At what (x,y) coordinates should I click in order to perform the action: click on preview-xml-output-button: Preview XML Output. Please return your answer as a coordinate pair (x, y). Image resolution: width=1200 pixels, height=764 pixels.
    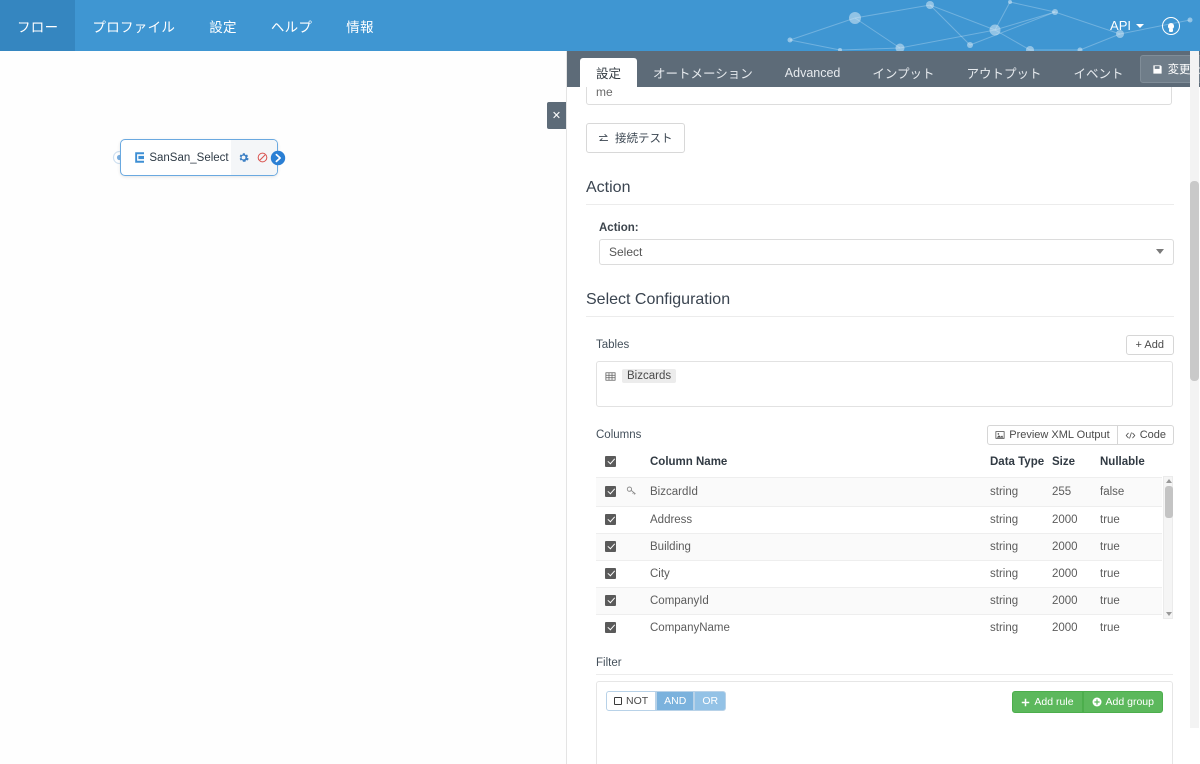
    Looking at the image, I should click on (1052, 435).